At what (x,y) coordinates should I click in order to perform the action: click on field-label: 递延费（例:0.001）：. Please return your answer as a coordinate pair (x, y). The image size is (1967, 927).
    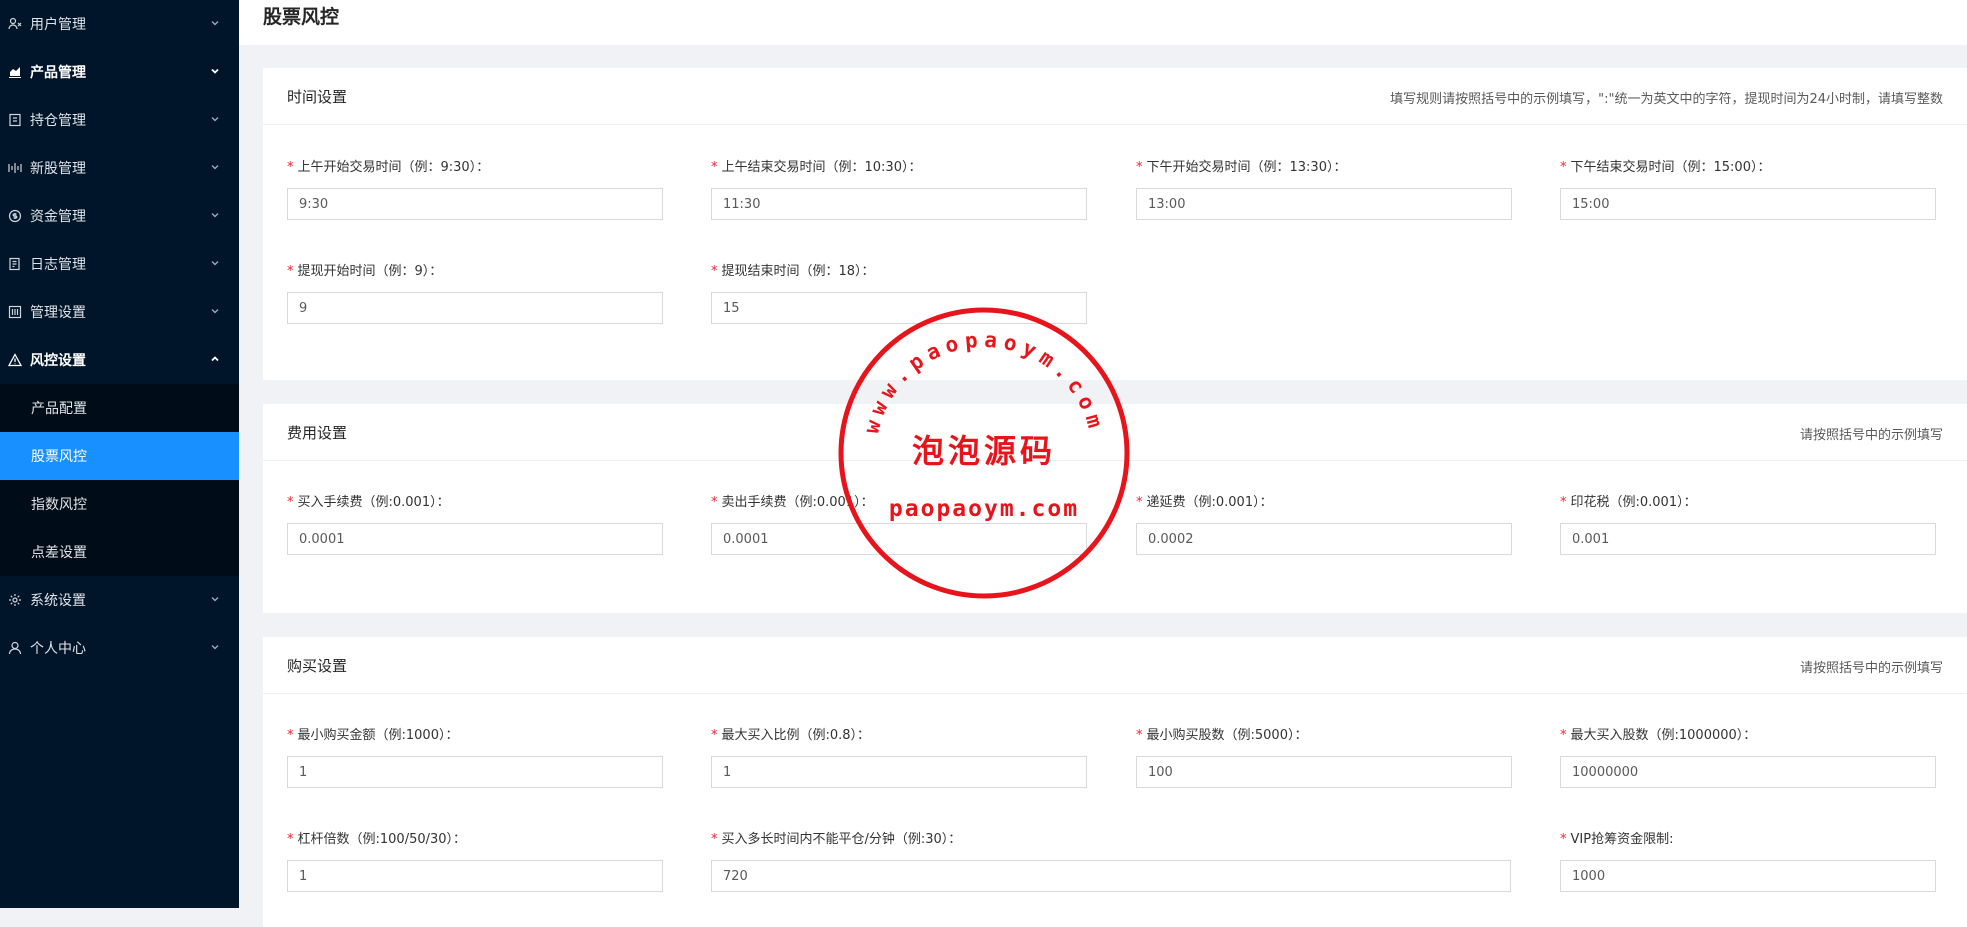
    Looking at the image, I should click on (1209, 502).